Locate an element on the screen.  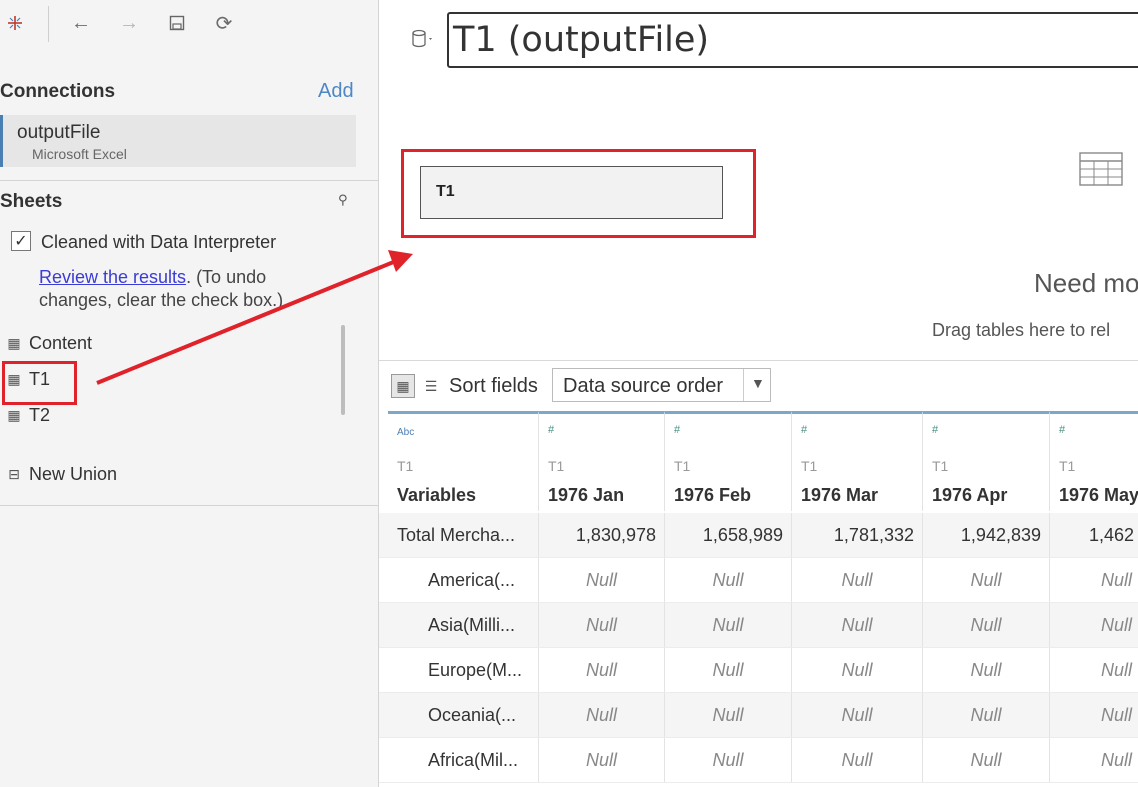
table-row: Asia(Milli... Null Null Null Null Null is located at coordinates (758, 625).